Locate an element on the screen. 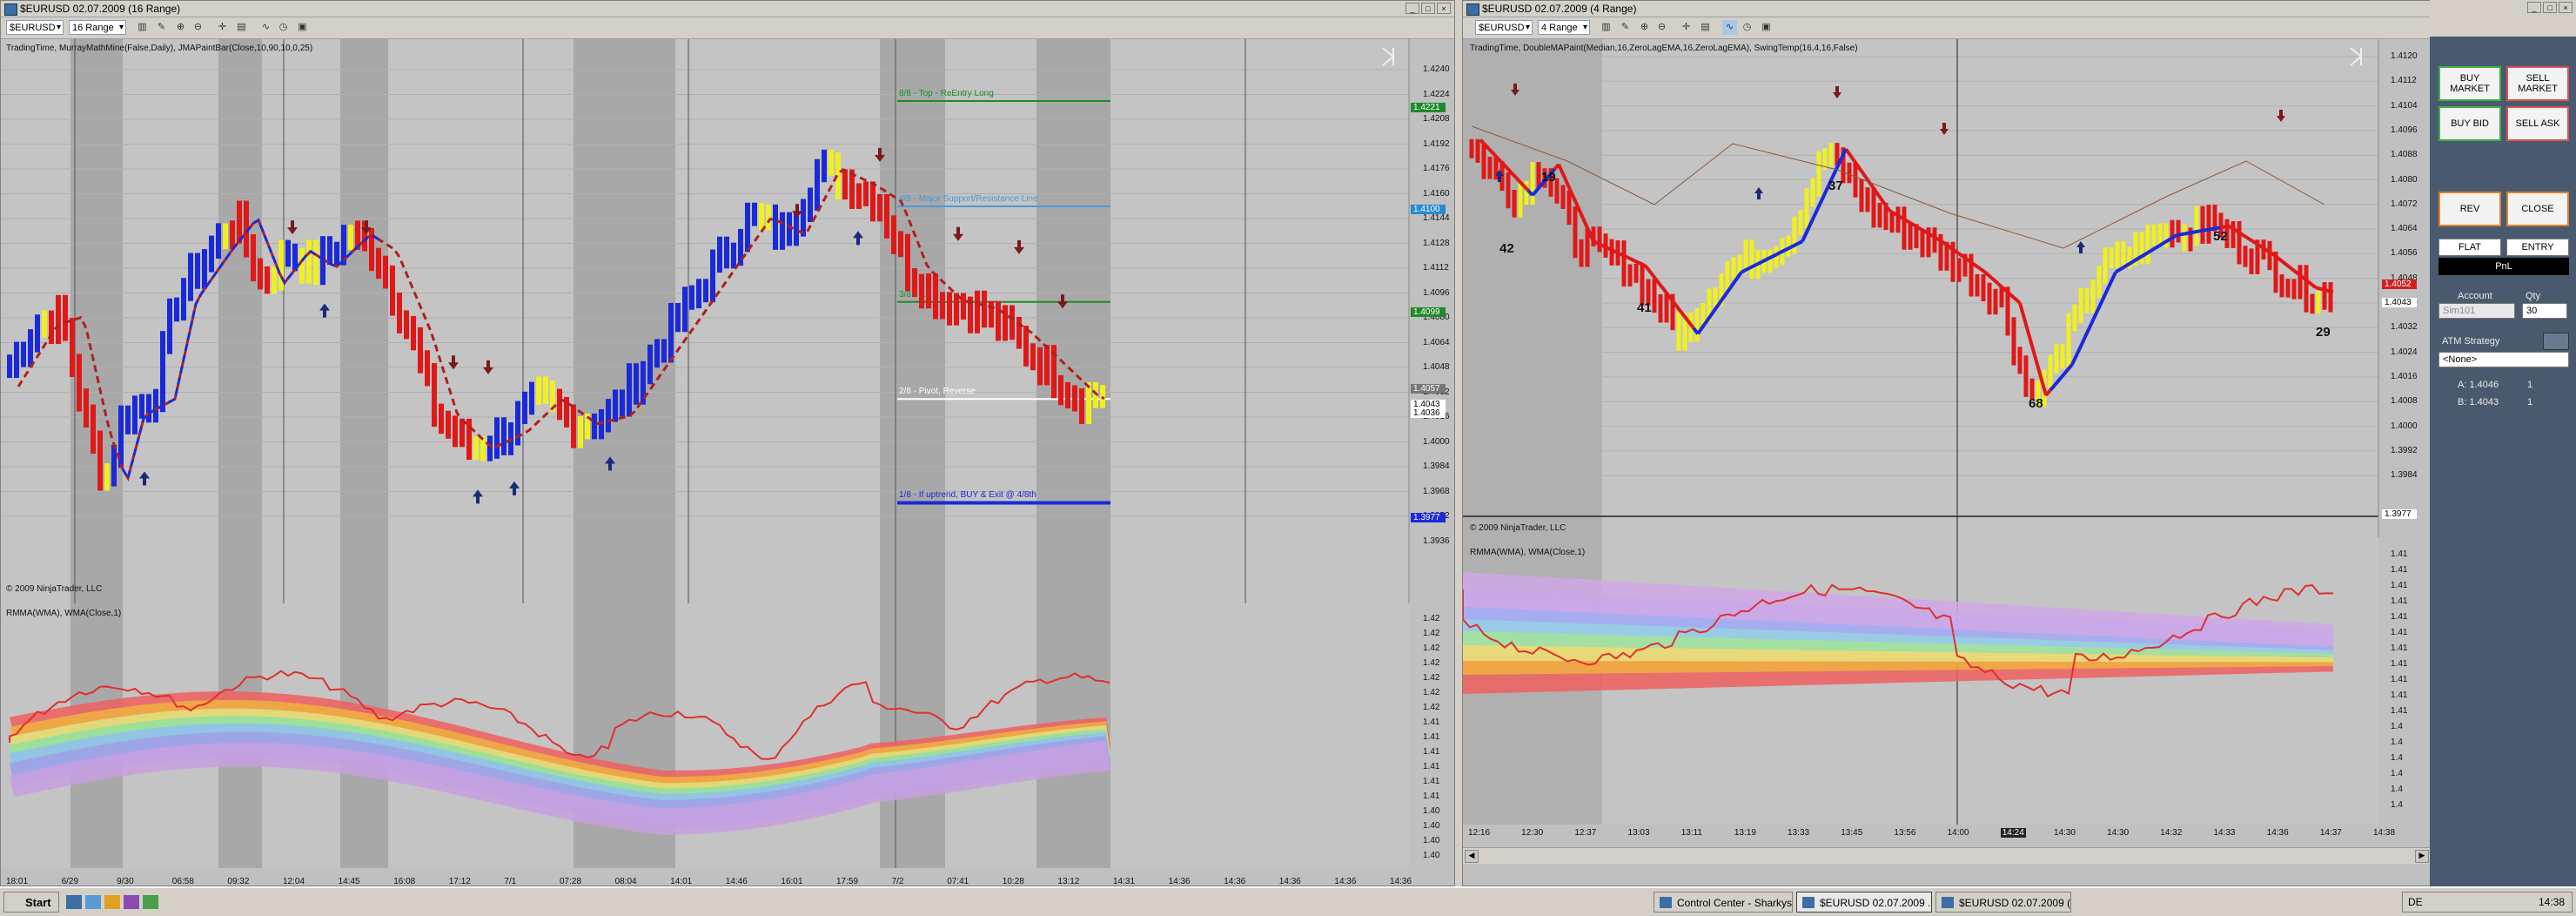  left-title-bar: $EURUSD 02.07.2009 (16 Range) _ □ × is located at coordinates (727, 9).